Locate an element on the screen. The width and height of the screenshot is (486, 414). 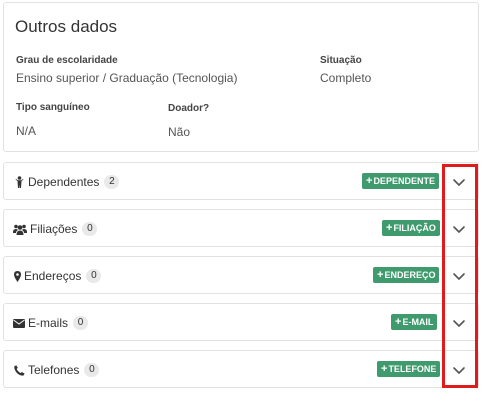
education-label: Grau de escolaridade is located at coordinates (67, 60).